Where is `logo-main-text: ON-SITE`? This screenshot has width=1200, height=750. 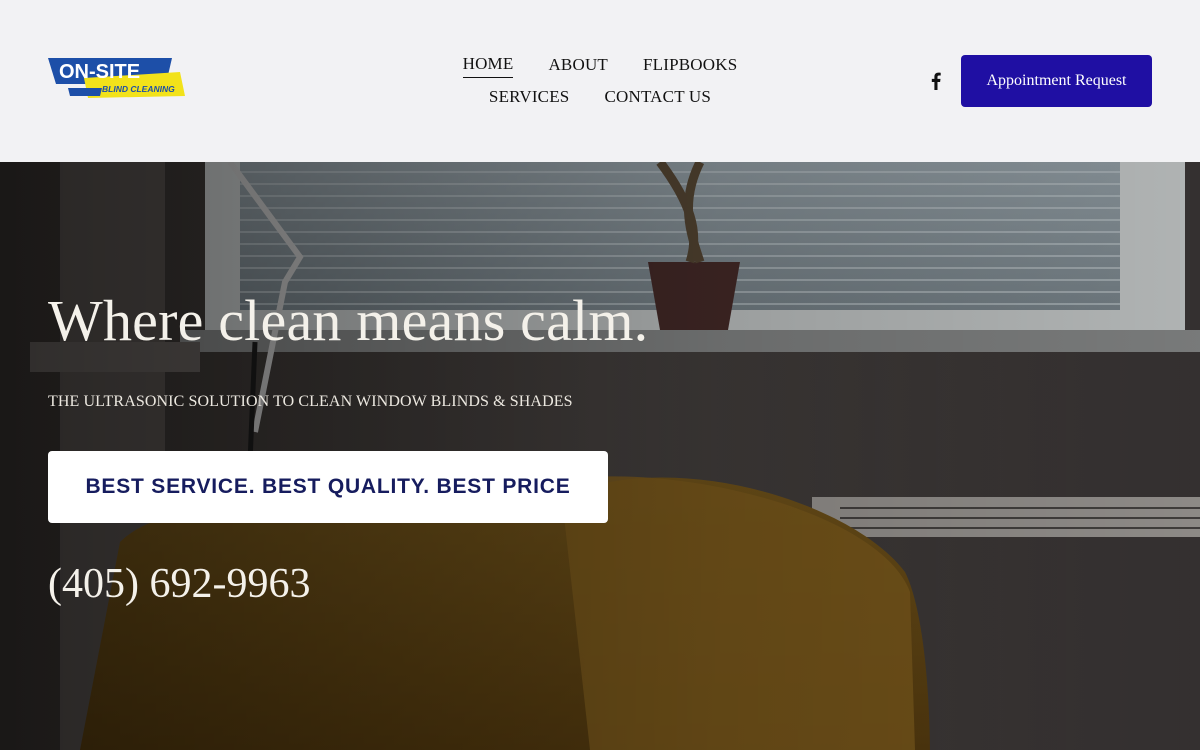
logo-main-text: ON-SITE is located at coordinates (99, 72).